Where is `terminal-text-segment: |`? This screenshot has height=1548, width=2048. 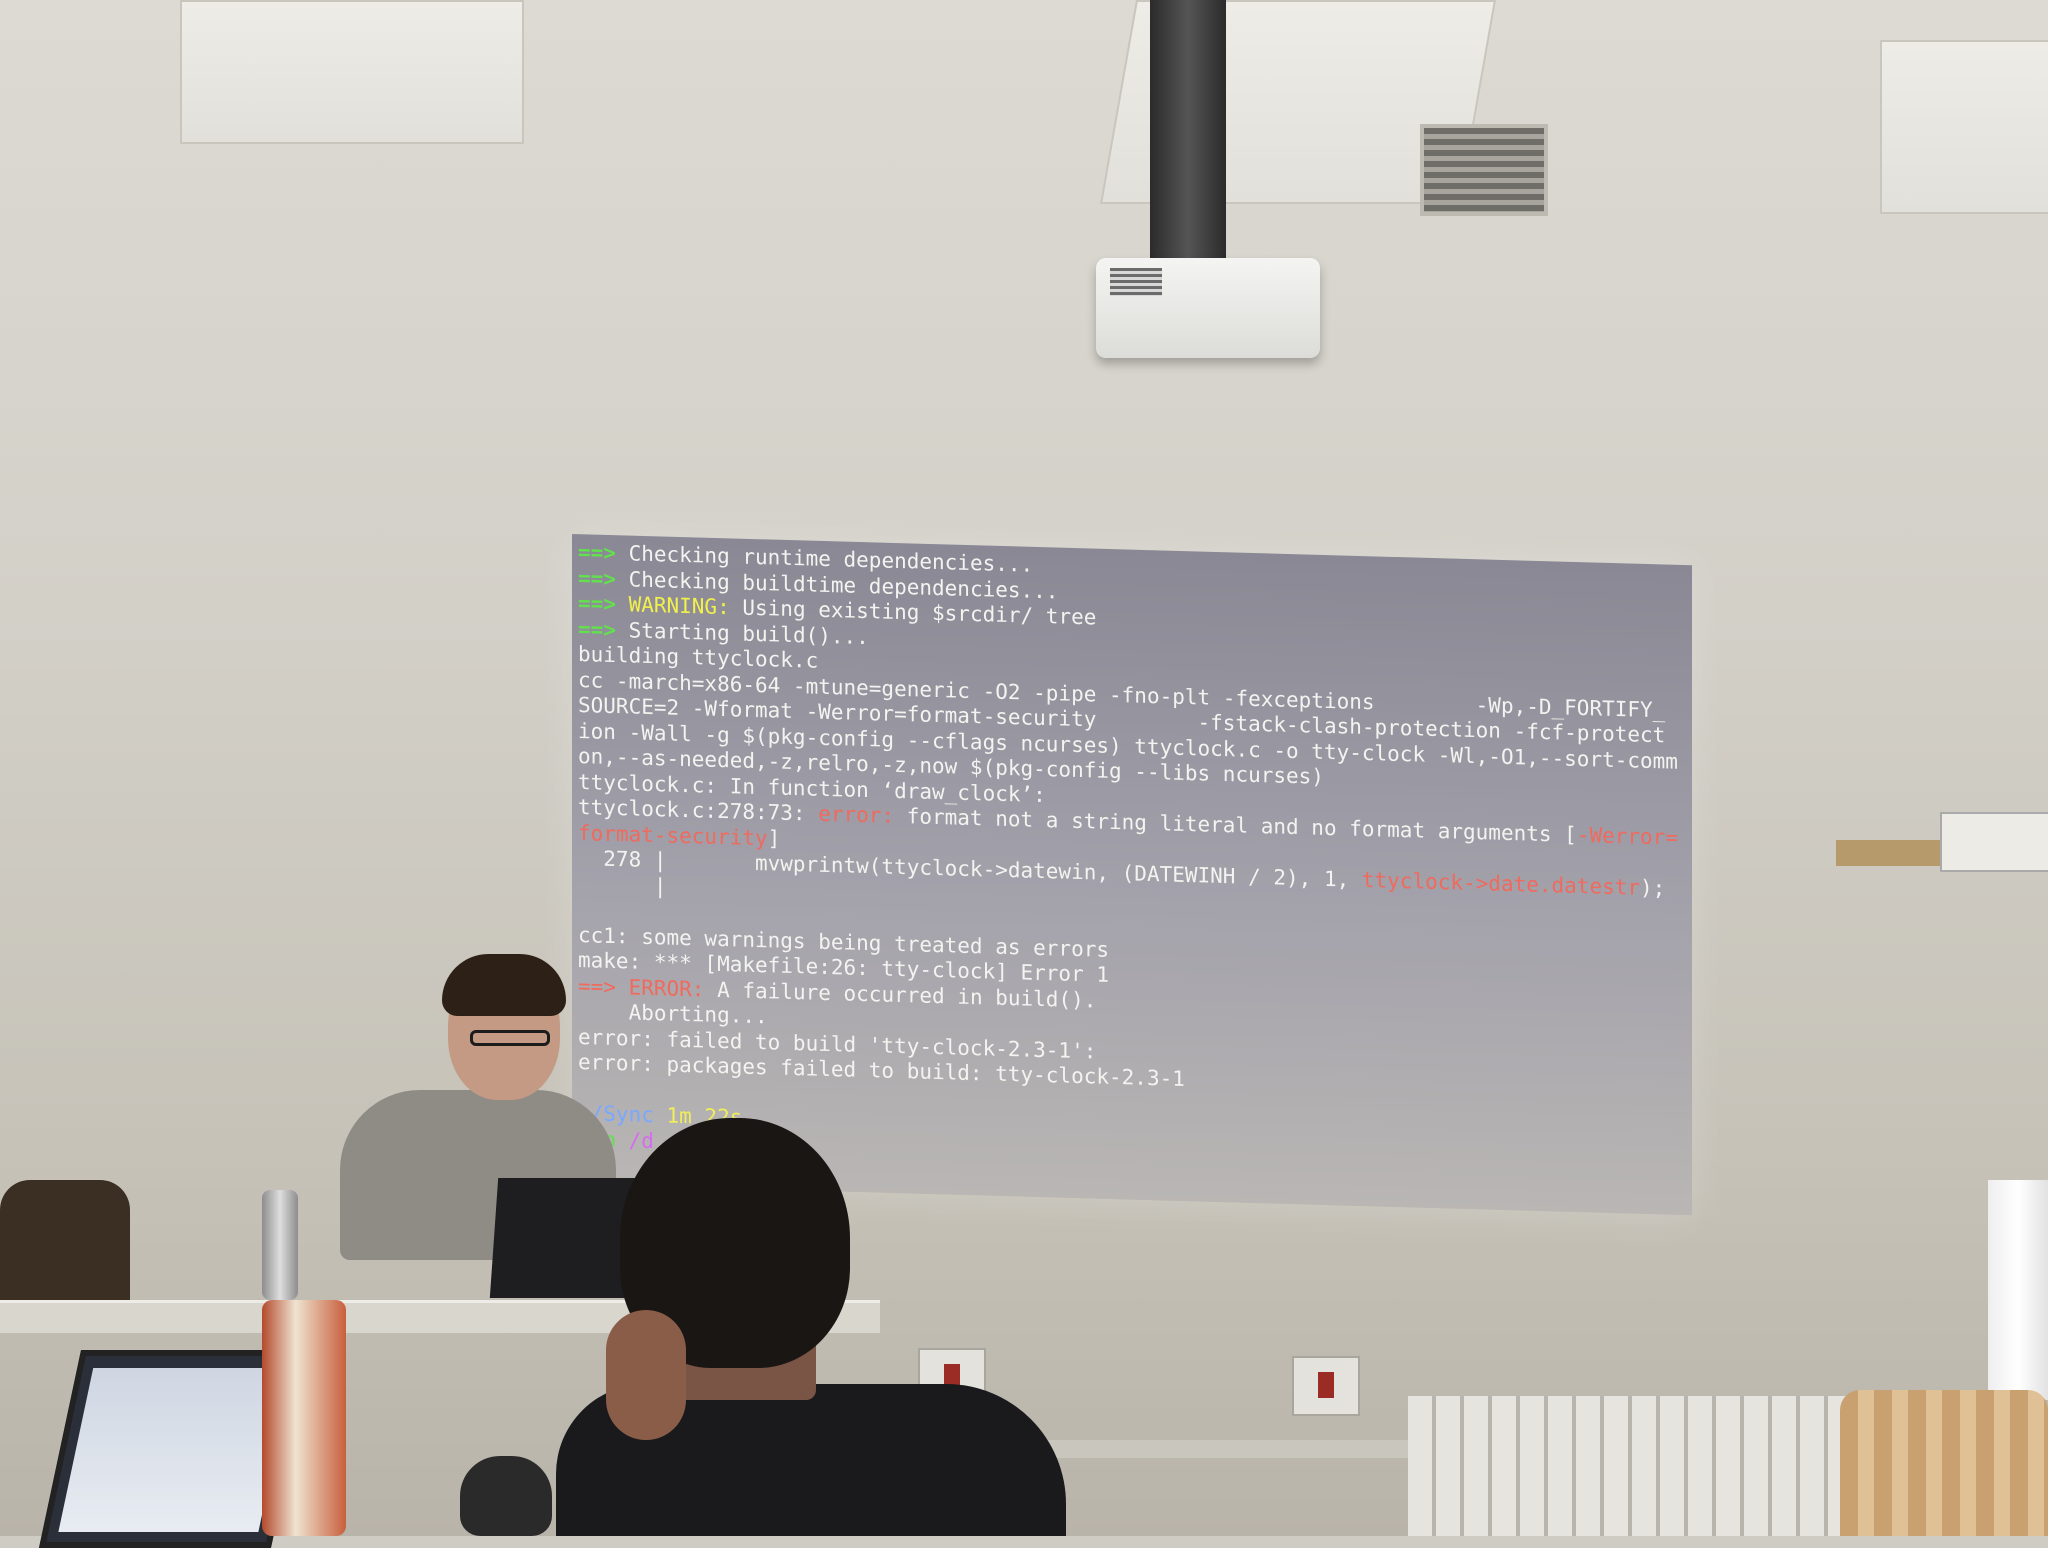
terminal-text-segment: | is located at coordinates (622, 884).